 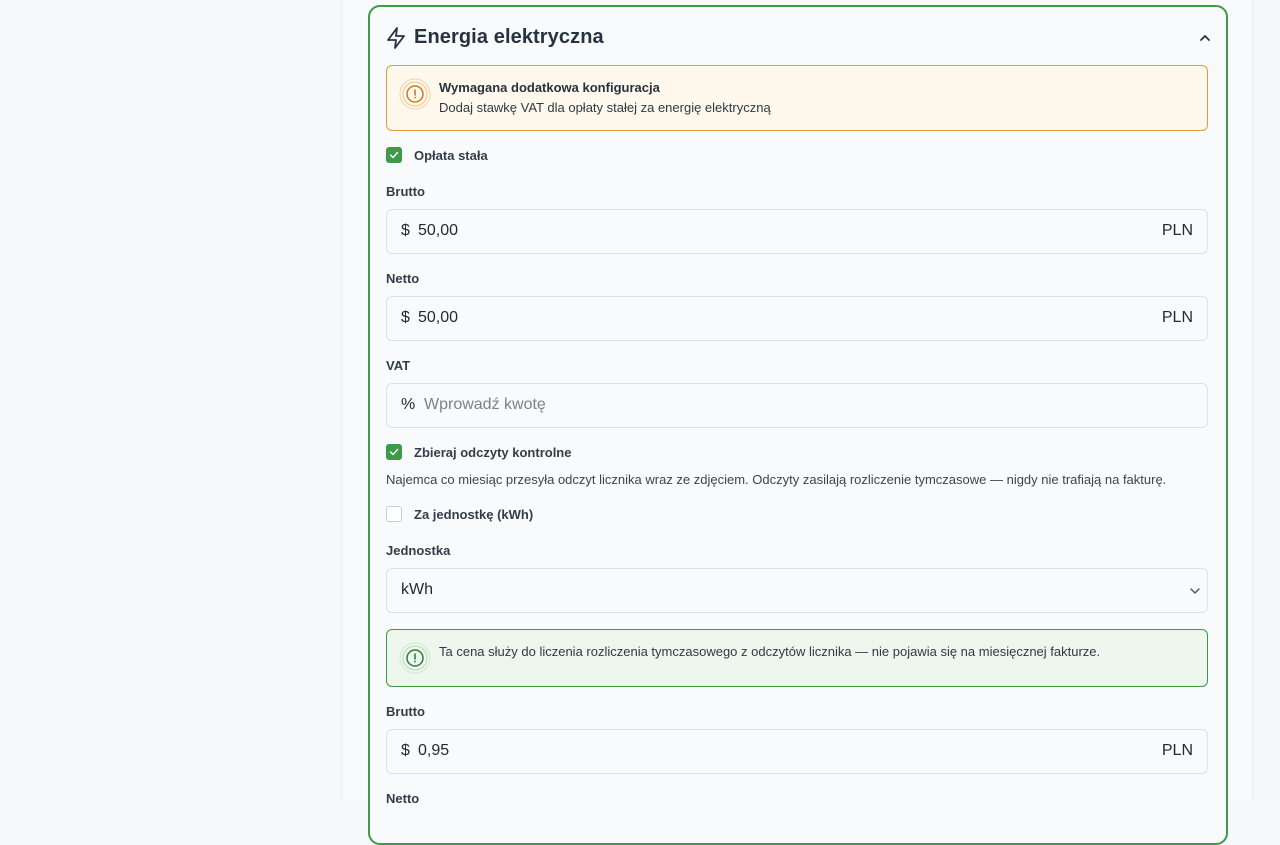 I want to click on fixed-net-label: Netto, so click(x=403, y=278).